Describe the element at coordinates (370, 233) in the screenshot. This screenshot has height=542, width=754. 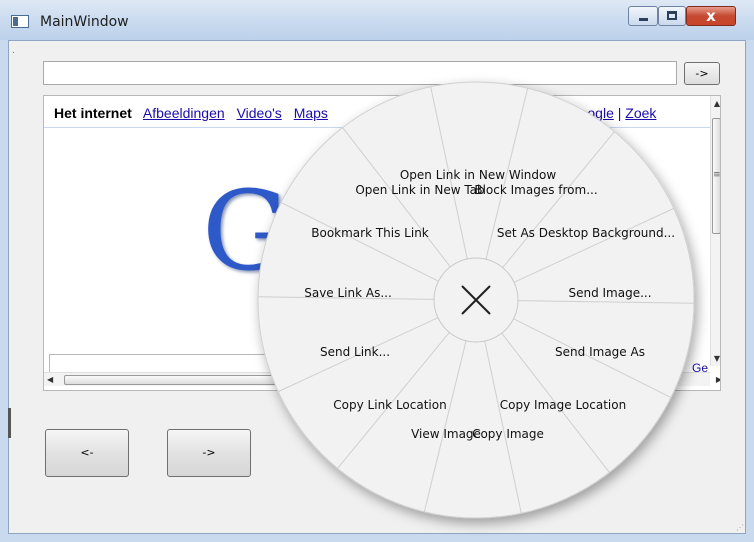
I see `menu-item-bookmark-link: Bookmark This Link` at that location.